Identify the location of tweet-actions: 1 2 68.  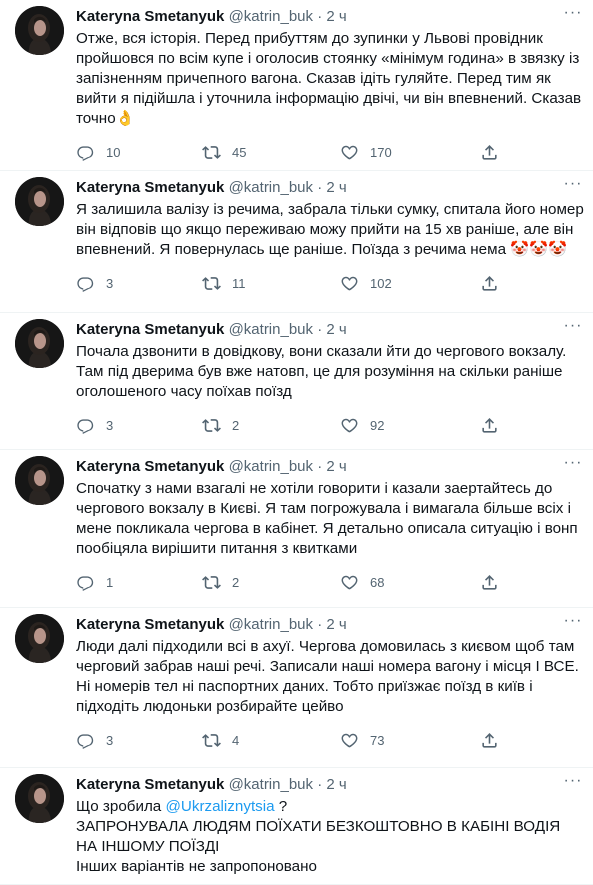
(326, 582).